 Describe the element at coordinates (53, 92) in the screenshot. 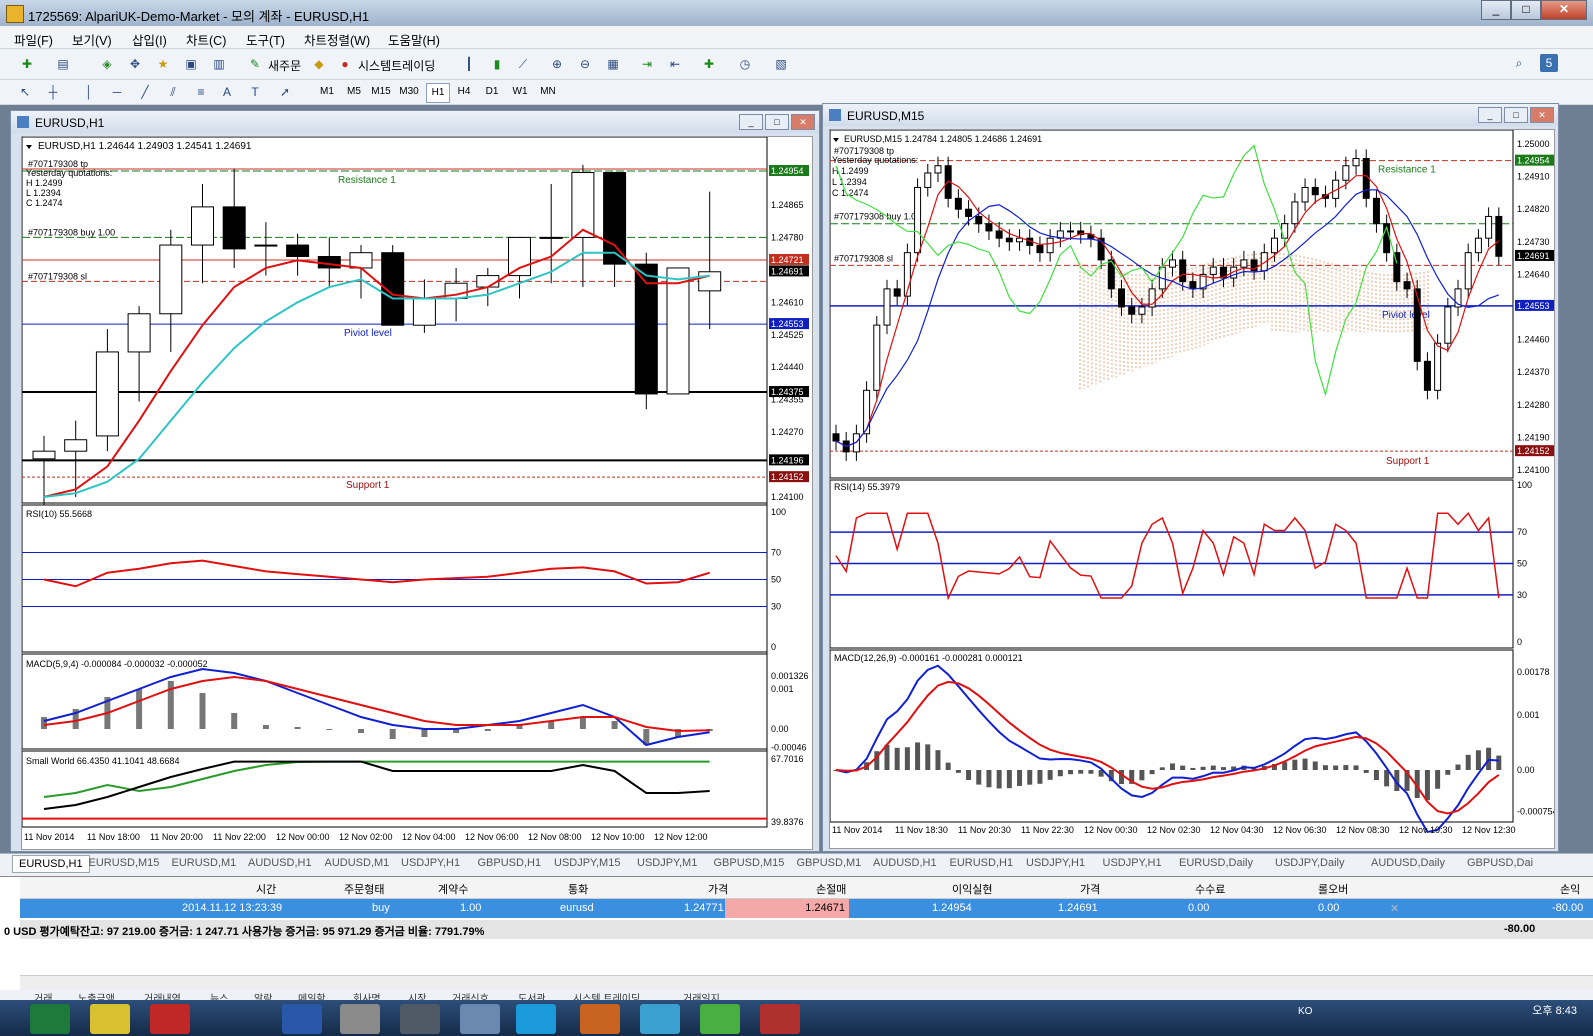

I see `crosshair-icon: ┼` at that location.